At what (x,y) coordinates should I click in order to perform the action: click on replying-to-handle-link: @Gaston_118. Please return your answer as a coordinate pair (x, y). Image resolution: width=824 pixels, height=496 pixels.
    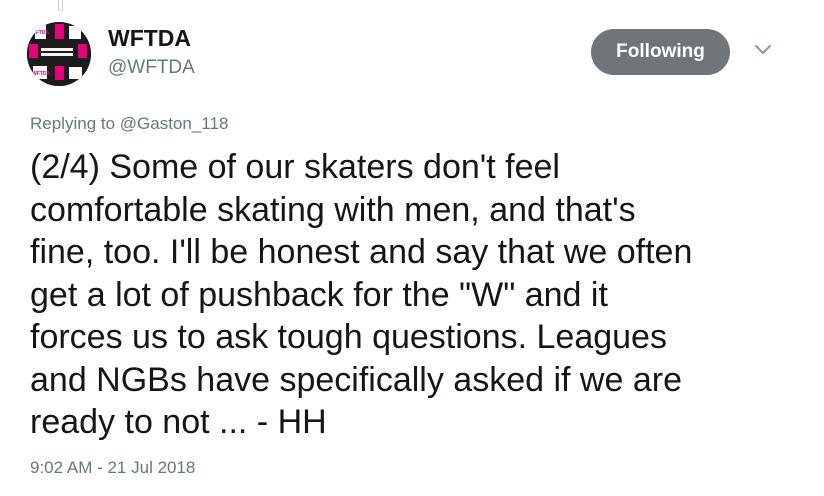
    Looking at the image, I should click on (174, 123).